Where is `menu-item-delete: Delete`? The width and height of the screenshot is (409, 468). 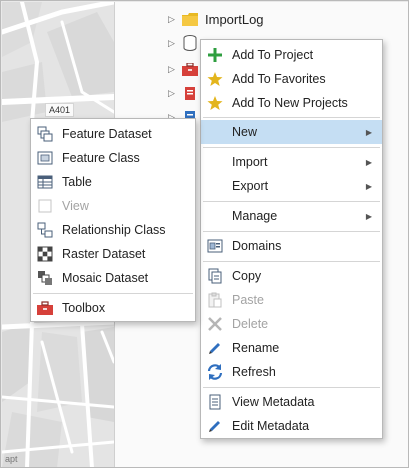 menu-item-delete: Delete is located at coordinates (291, 324).